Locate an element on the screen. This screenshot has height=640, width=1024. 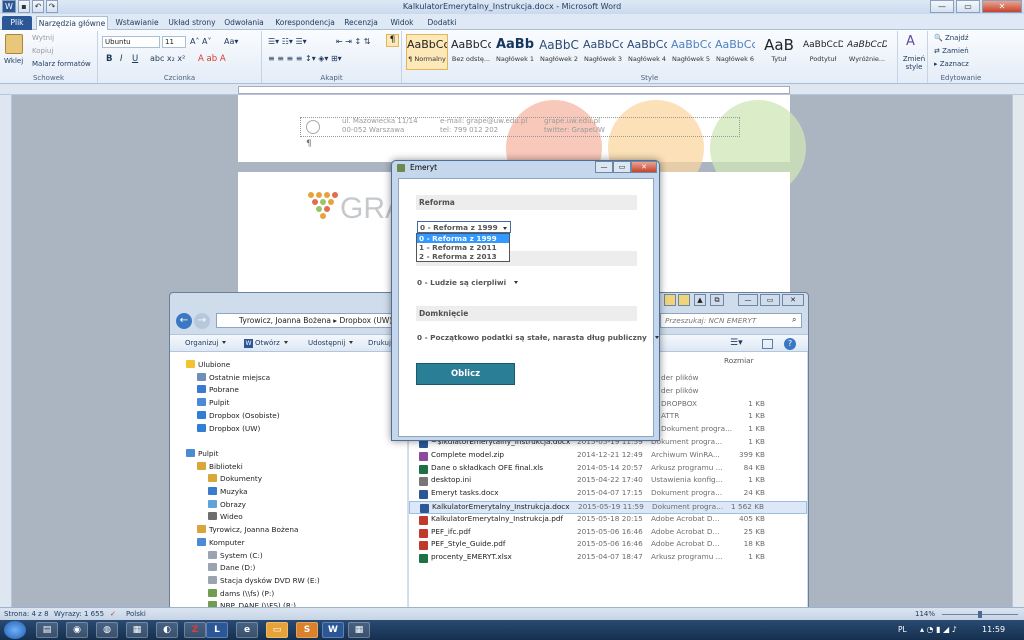
dropdown-option: 1 - Reforma z 2011 is located at coordinates (463, 247).